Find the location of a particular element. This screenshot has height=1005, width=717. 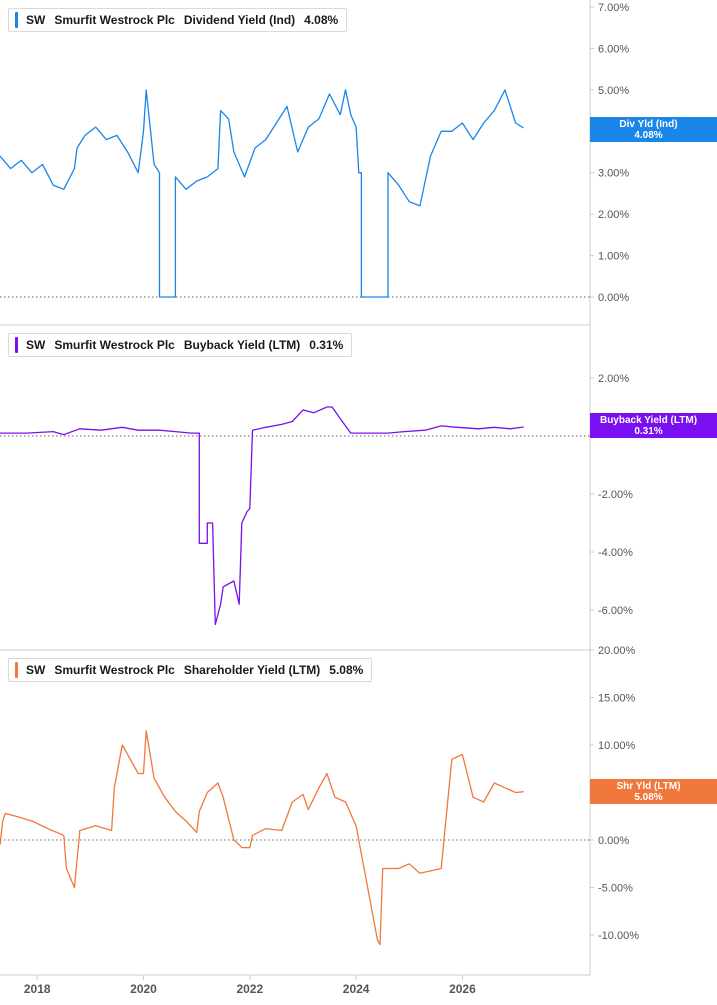

y-tick-label: 20.00% is located at coordinates (617, 651).